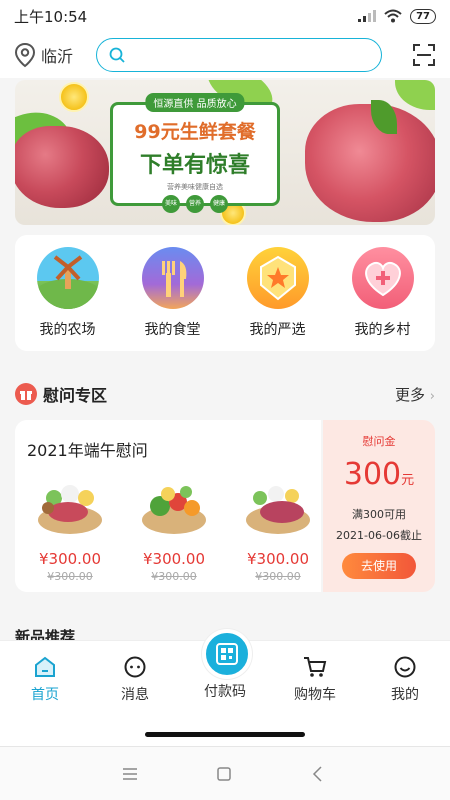 This screenshot has width=450, height=800. Describe the element at coordinates (26, 394) in the screenshot. I see `gift-icon` at that location.